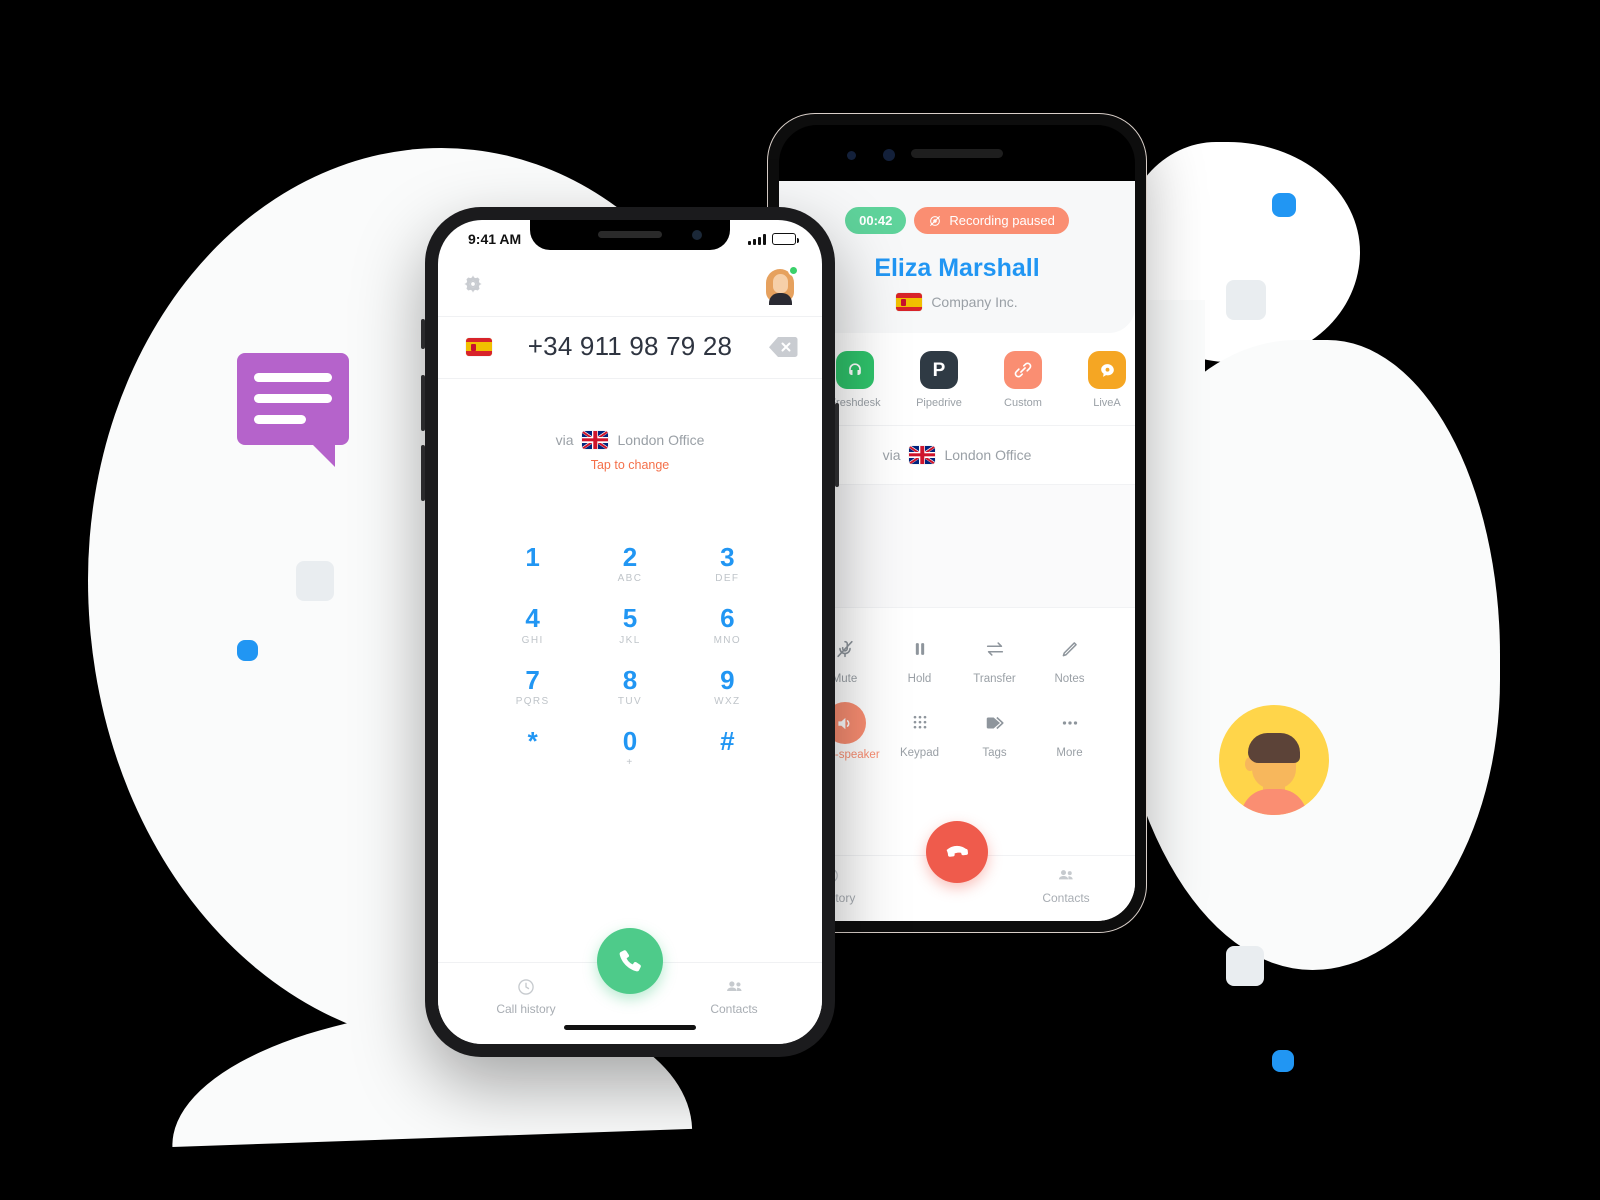 Image resolution: width=1600 pixels, height=1200 pixels. I want to click on pipedrive-icon: P, so click(939, 370).